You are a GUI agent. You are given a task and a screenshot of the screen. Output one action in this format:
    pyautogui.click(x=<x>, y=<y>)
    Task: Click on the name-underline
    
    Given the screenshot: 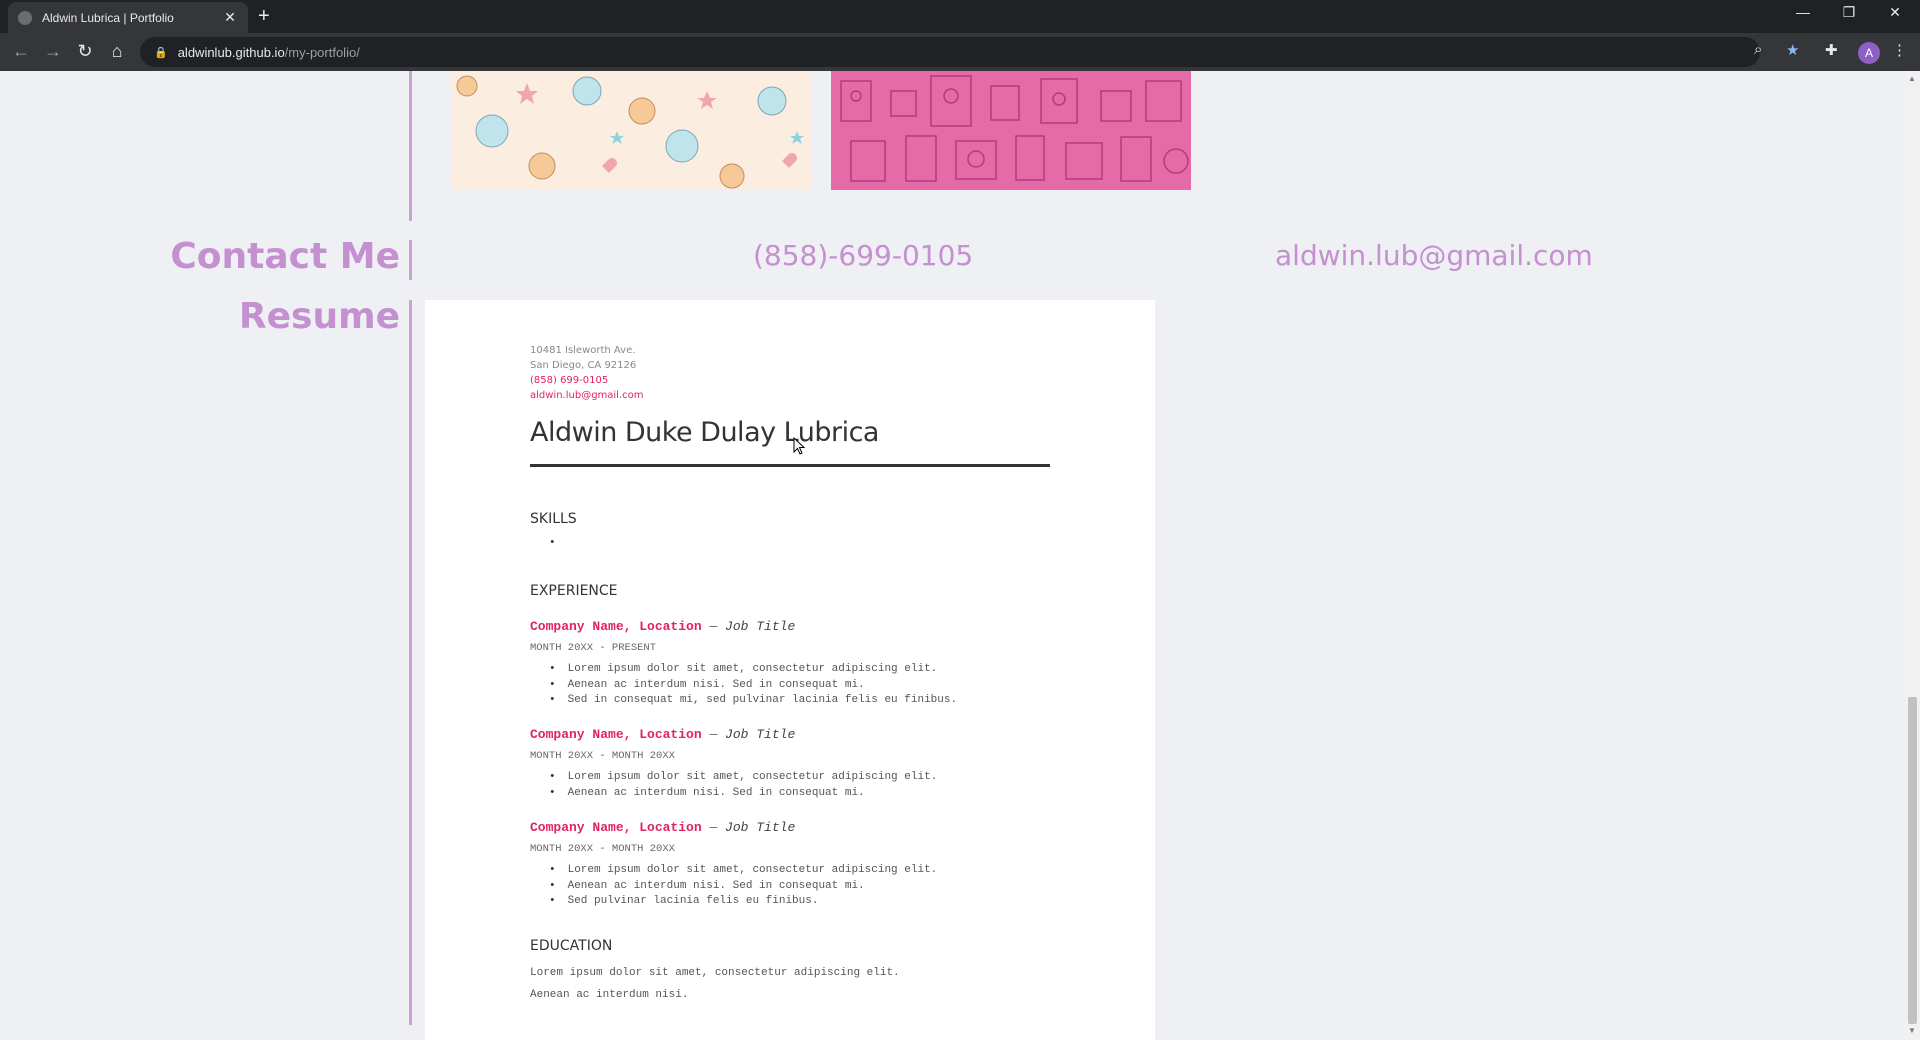 What is the action you would take?
    pyautogui.click(x=790, y=465)
    